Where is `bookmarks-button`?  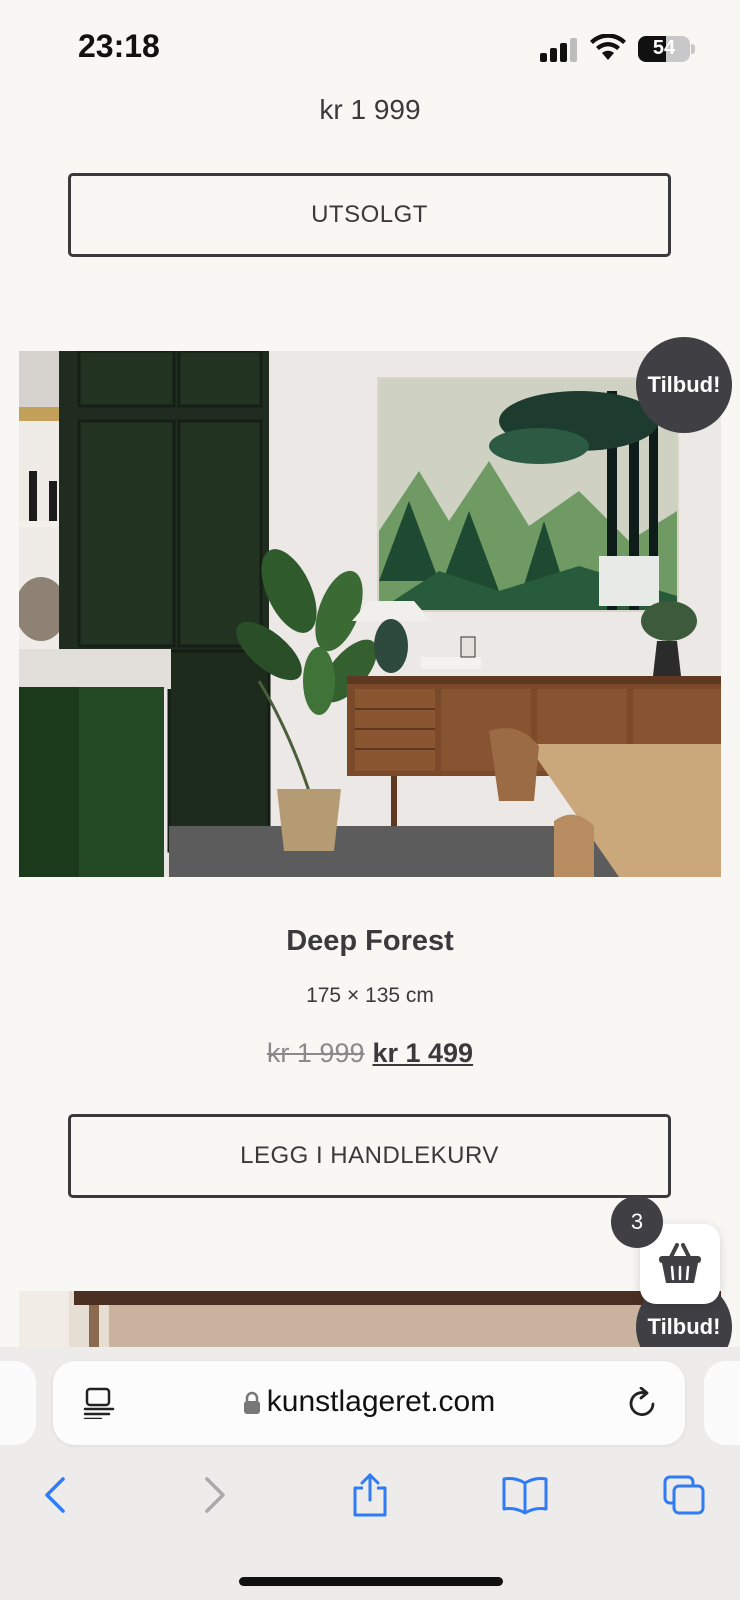 bookmarks-button is located at coordinates (525, 1495).